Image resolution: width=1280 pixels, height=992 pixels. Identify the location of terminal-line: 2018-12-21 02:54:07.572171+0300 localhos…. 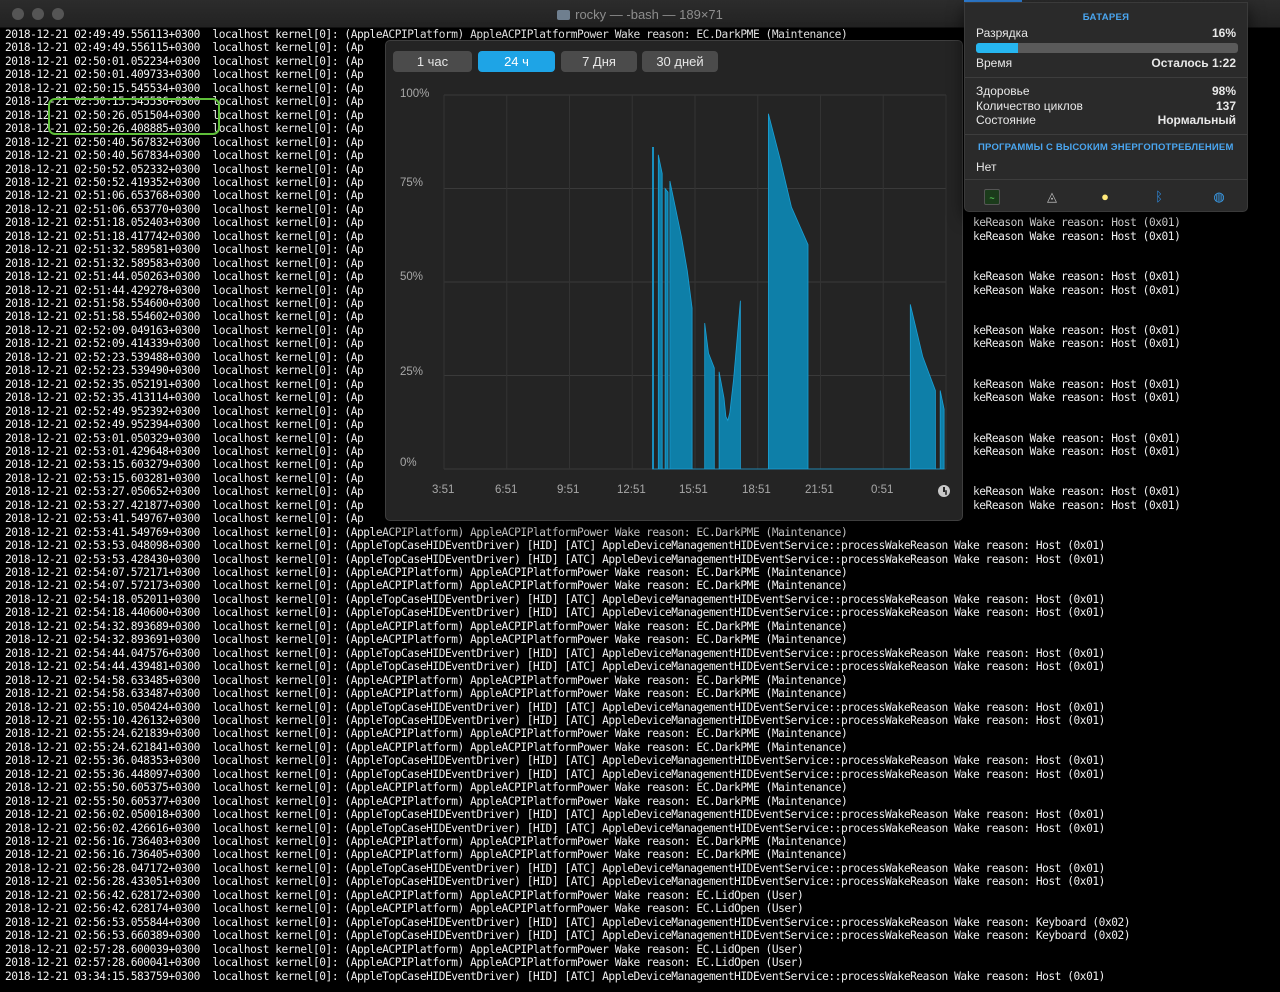
(426, 572).